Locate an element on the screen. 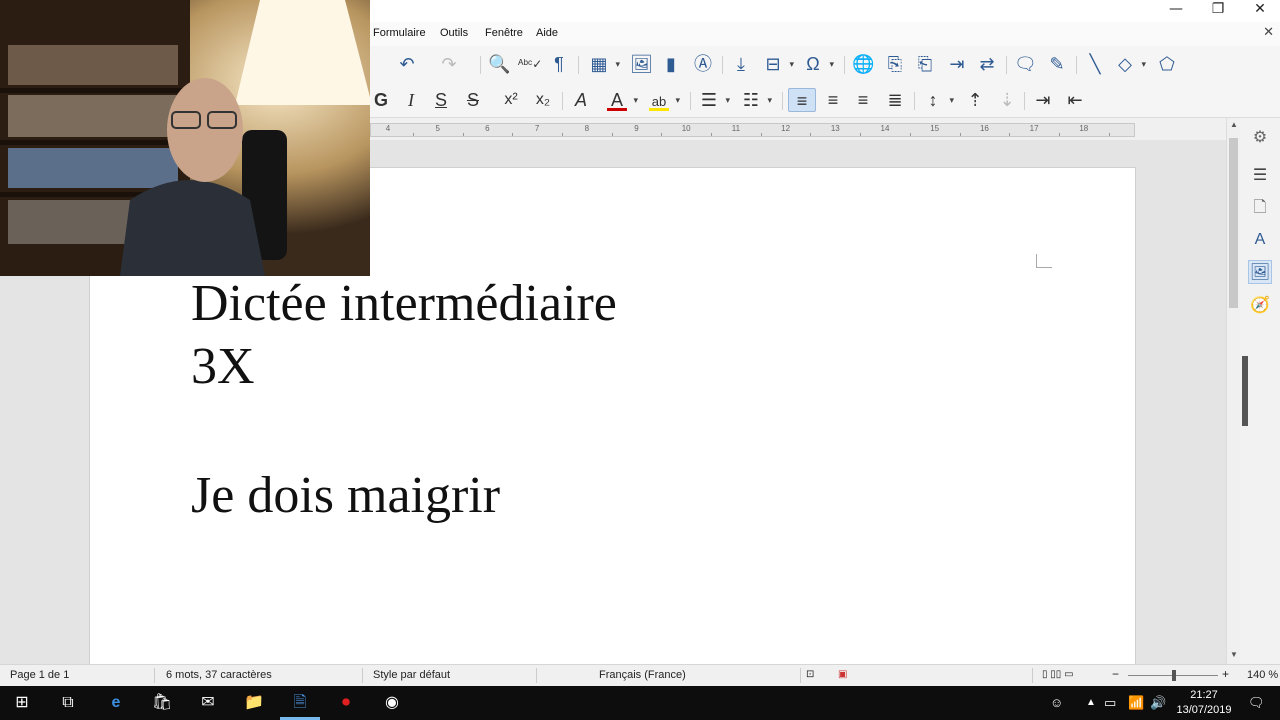 Image resolution: width=1280 pixels, height=720 pixels. sidebar-navigator-button: 🧭 is located at coordinates (1260, 306).